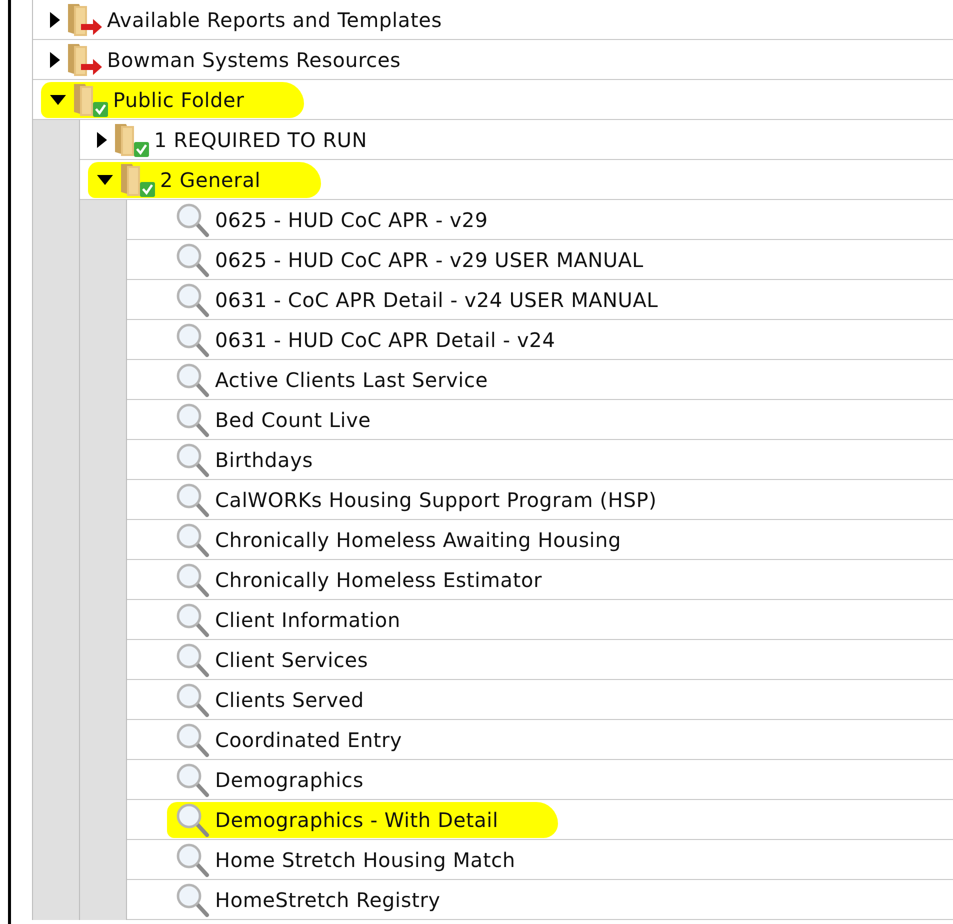  What do you see at coordinates (178, 100) in the screenshot?
I see `folder-item: Public Folder` at bounding box center [178, 100].